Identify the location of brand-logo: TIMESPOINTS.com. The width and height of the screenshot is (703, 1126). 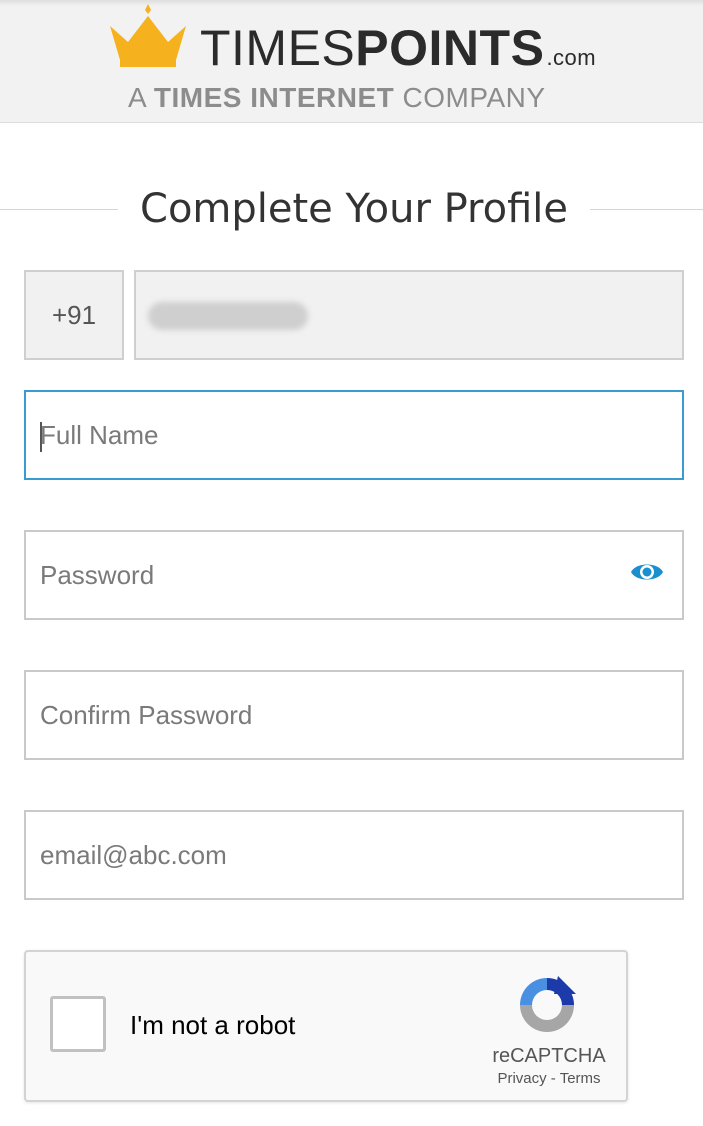
(398, 53).